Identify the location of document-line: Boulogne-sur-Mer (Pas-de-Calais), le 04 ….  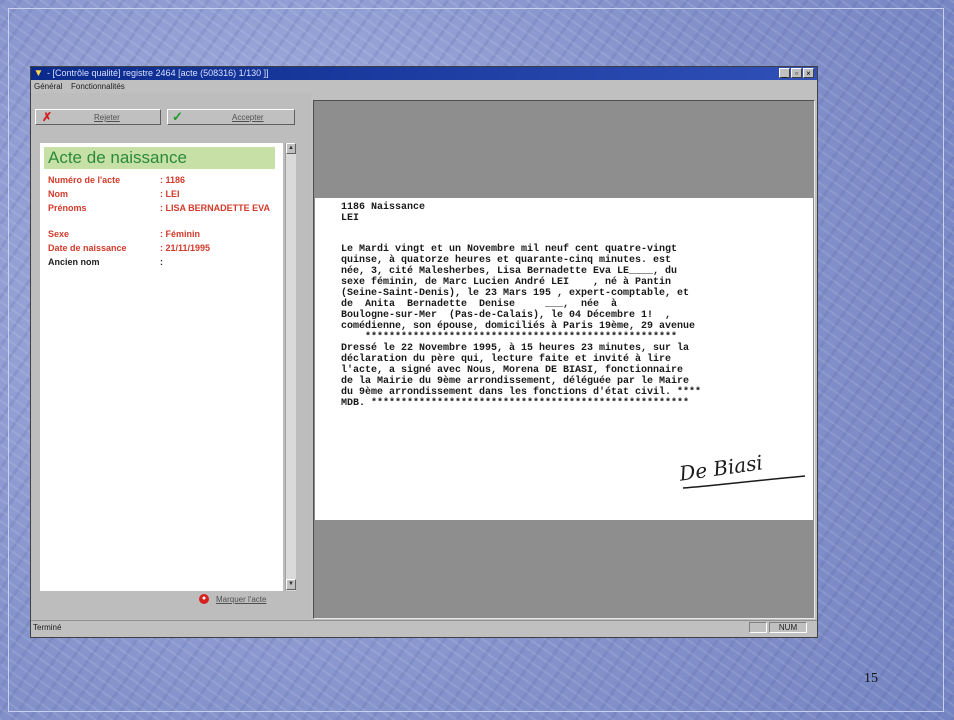
(506, 315).